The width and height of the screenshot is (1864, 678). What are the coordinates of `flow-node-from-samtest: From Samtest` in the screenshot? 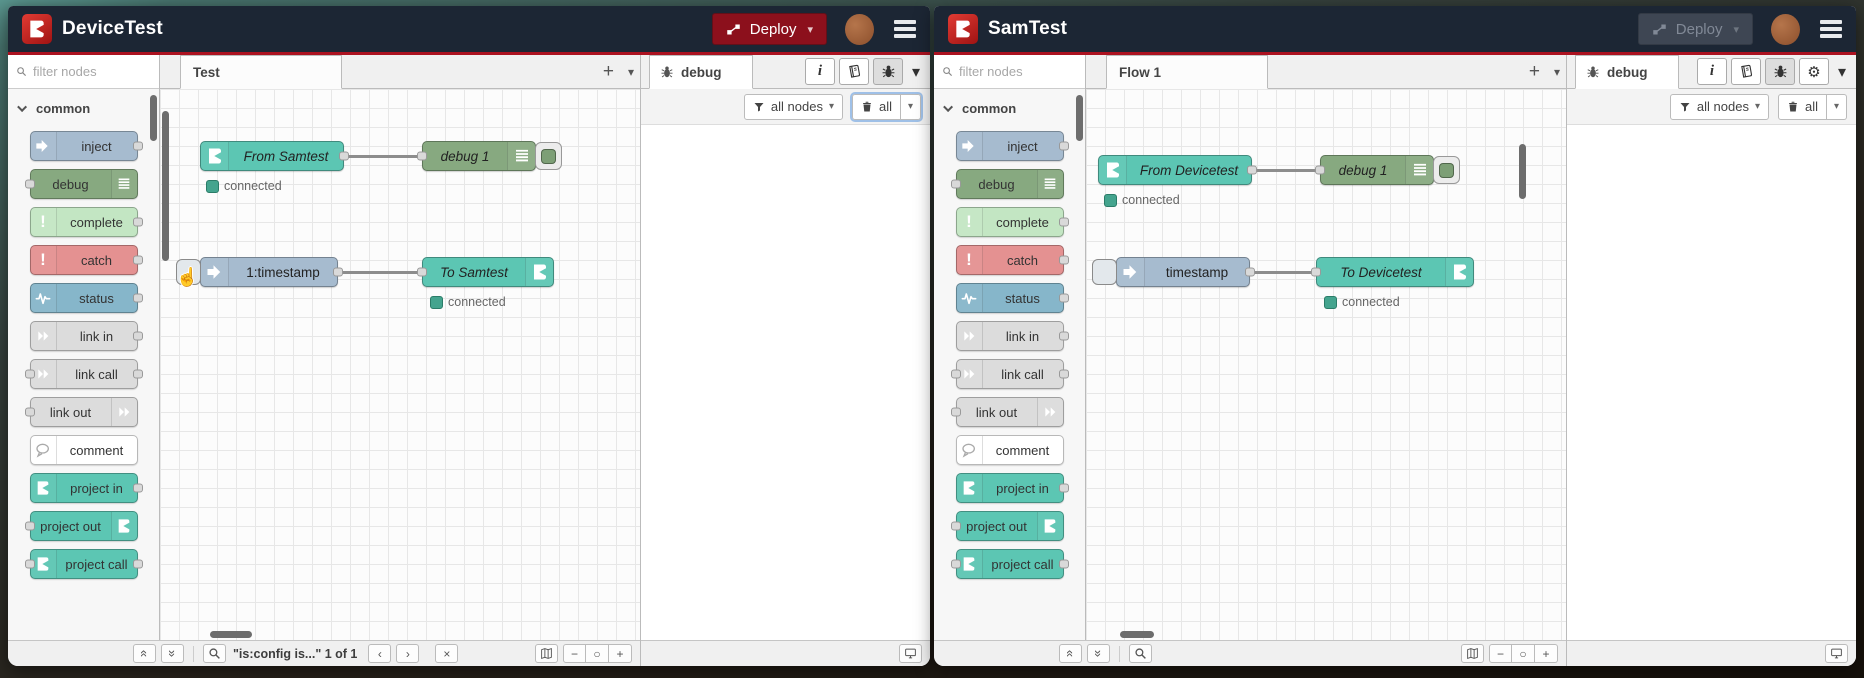 It's located at (274, 156).